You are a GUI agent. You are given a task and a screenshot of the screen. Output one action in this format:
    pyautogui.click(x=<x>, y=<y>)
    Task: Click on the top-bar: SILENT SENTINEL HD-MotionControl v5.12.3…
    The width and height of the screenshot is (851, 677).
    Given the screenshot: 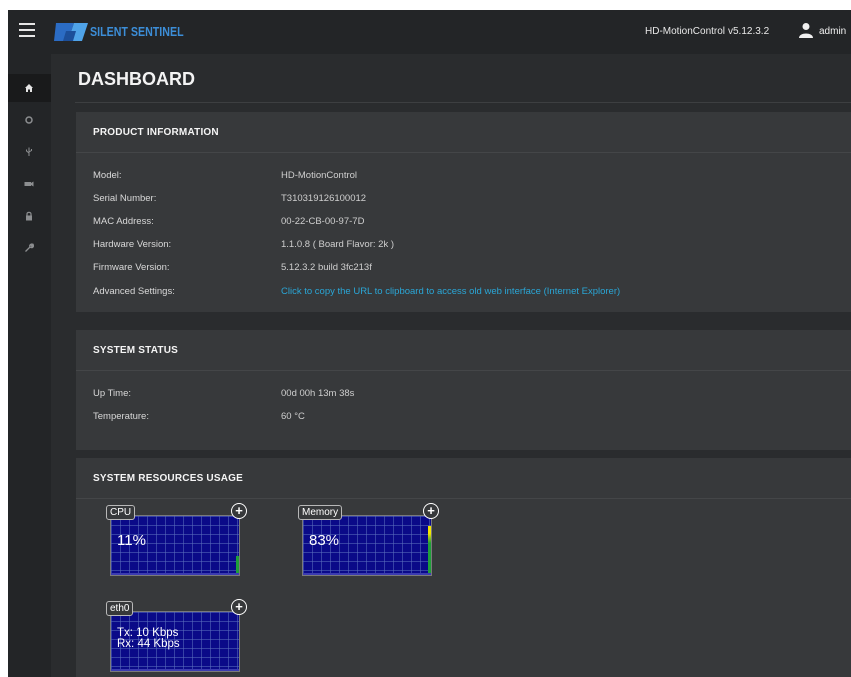 What is the action you would take?
    pyautogui.click(x=429, y=32)
    